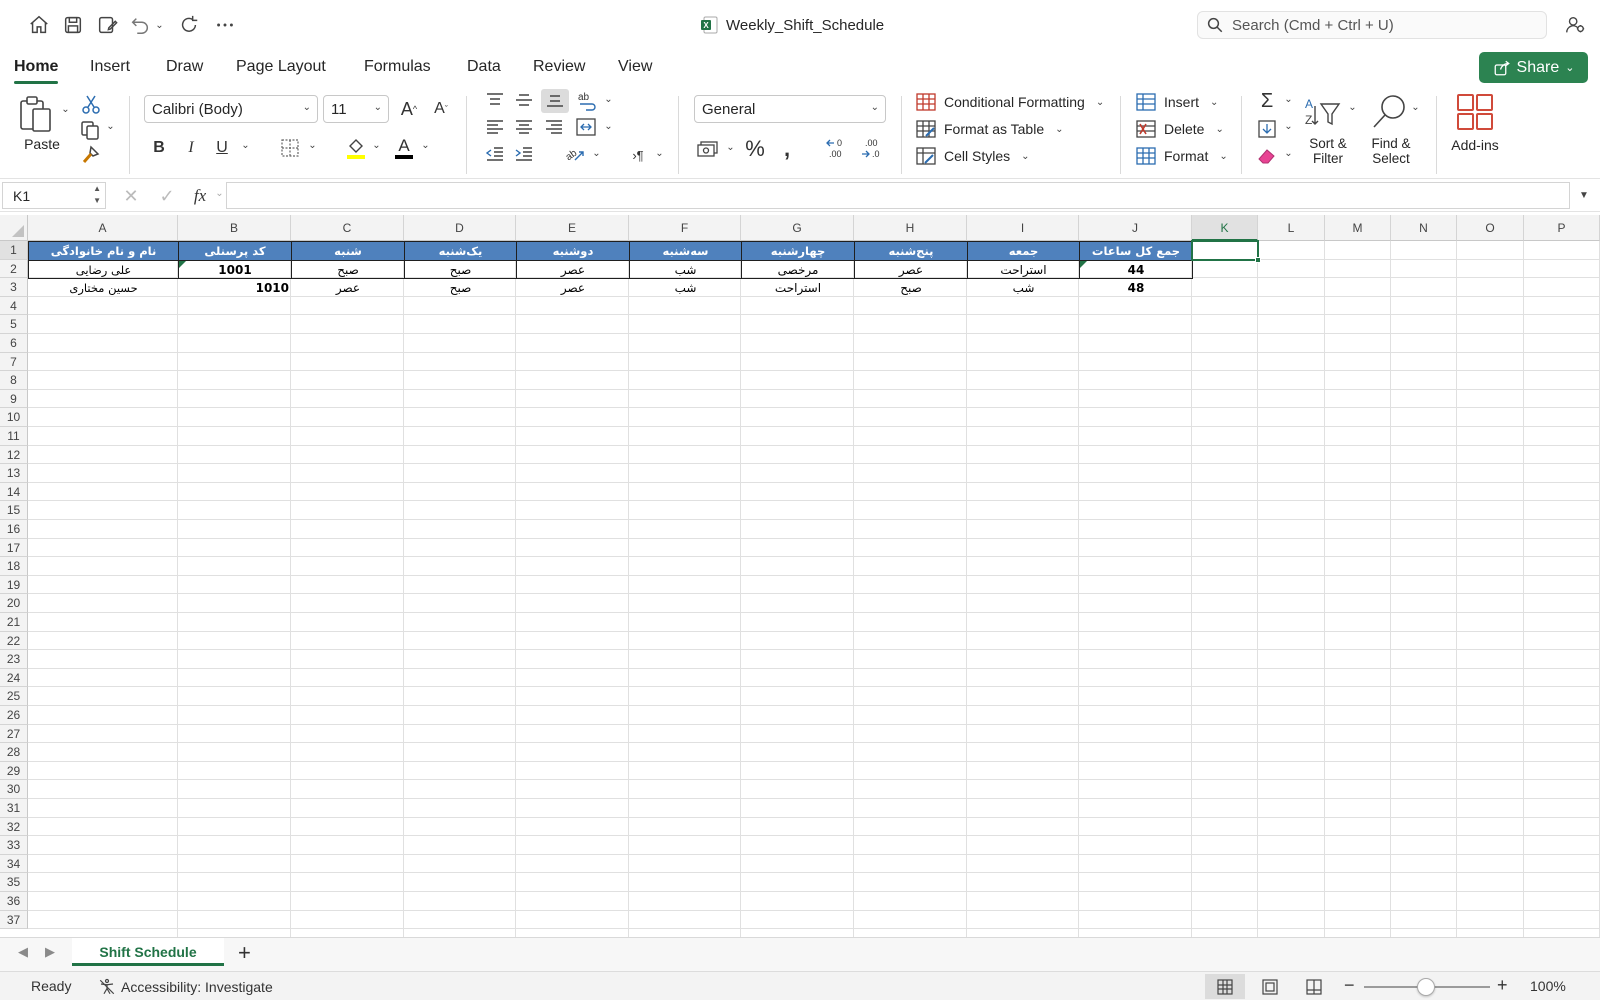  I want to click on italic-button: I, so click(191, 148).